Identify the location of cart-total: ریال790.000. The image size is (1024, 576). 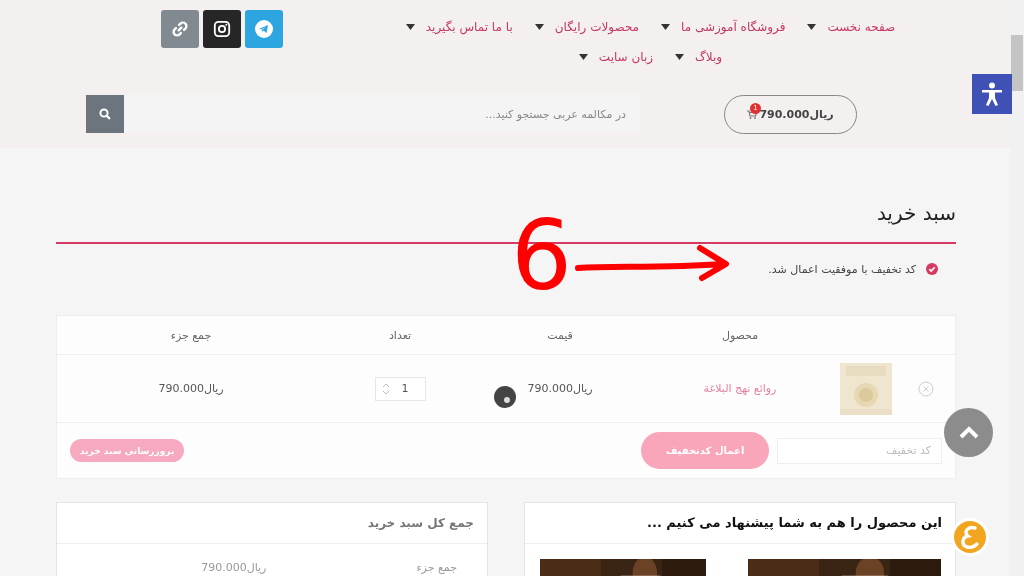
(796, 114).